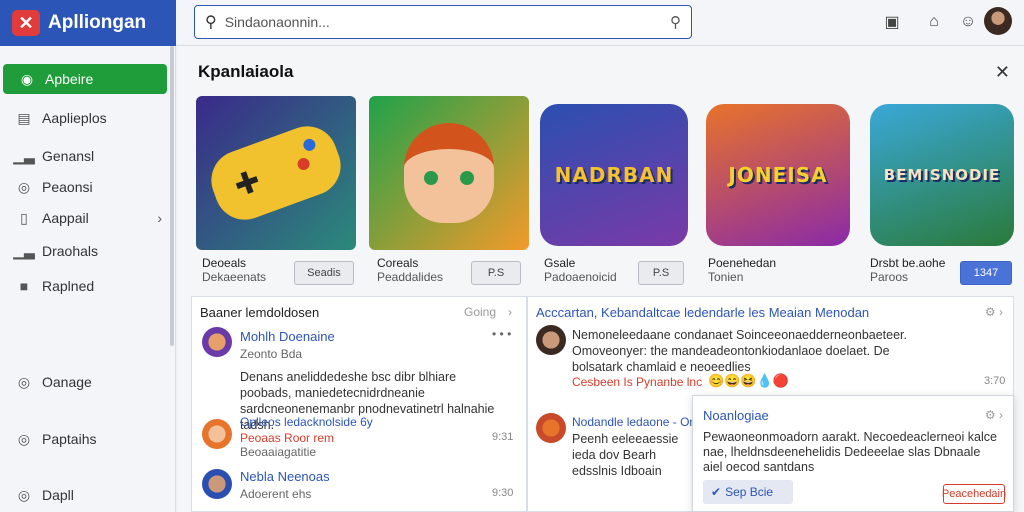 This screenshot has width=1024, height=512. I want to click on home-icon: ⌂, so click(934, 22).